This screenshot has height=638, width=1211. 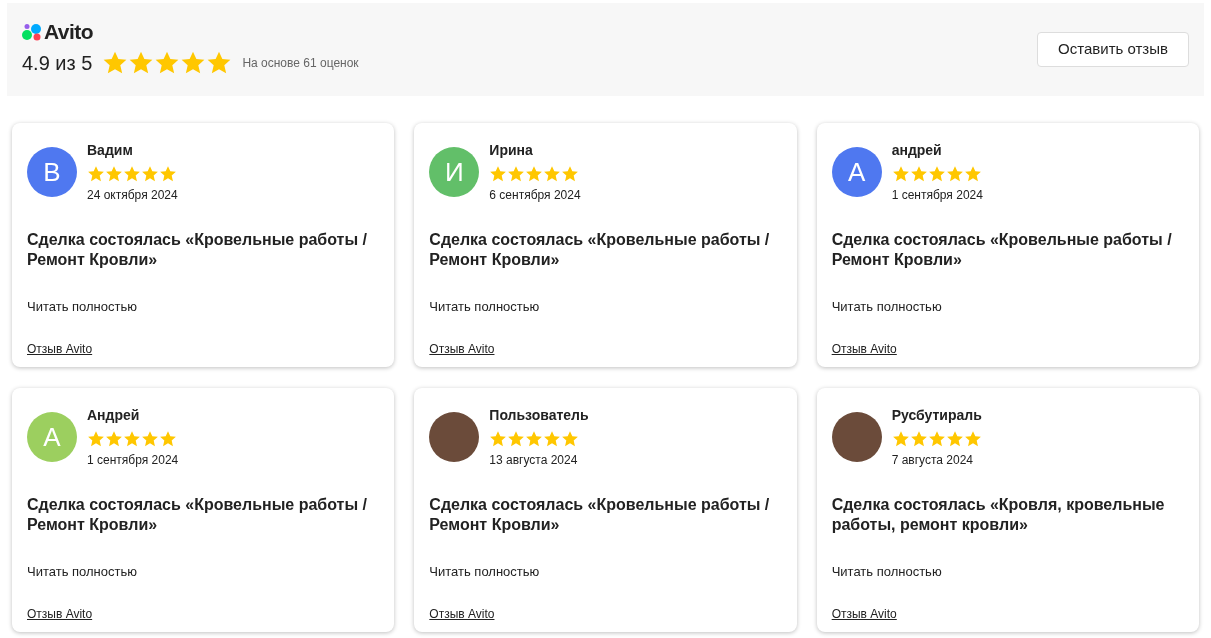 I want to click on logo-dots-icon, so click(x=32, y=31).